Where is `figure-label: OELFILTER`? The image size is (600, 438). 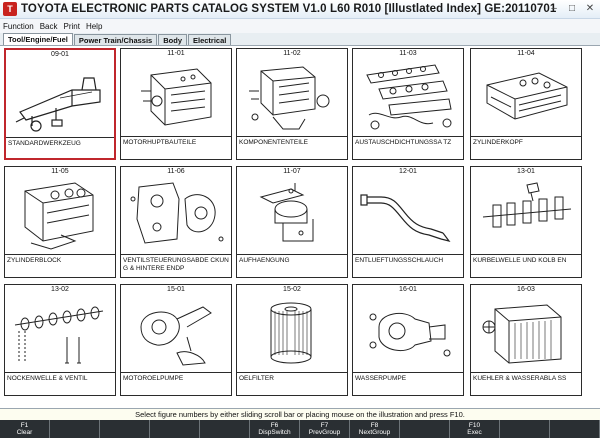 figure-label: OELFILTER is located at coordinates (292, 377).